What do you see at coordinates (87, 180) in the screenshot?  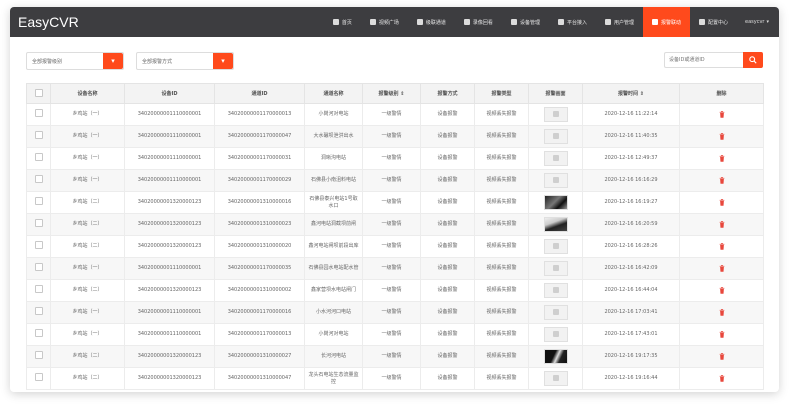 I see `cell-device-name: 乡鸡站（一）` at bounding box center [87, 180].